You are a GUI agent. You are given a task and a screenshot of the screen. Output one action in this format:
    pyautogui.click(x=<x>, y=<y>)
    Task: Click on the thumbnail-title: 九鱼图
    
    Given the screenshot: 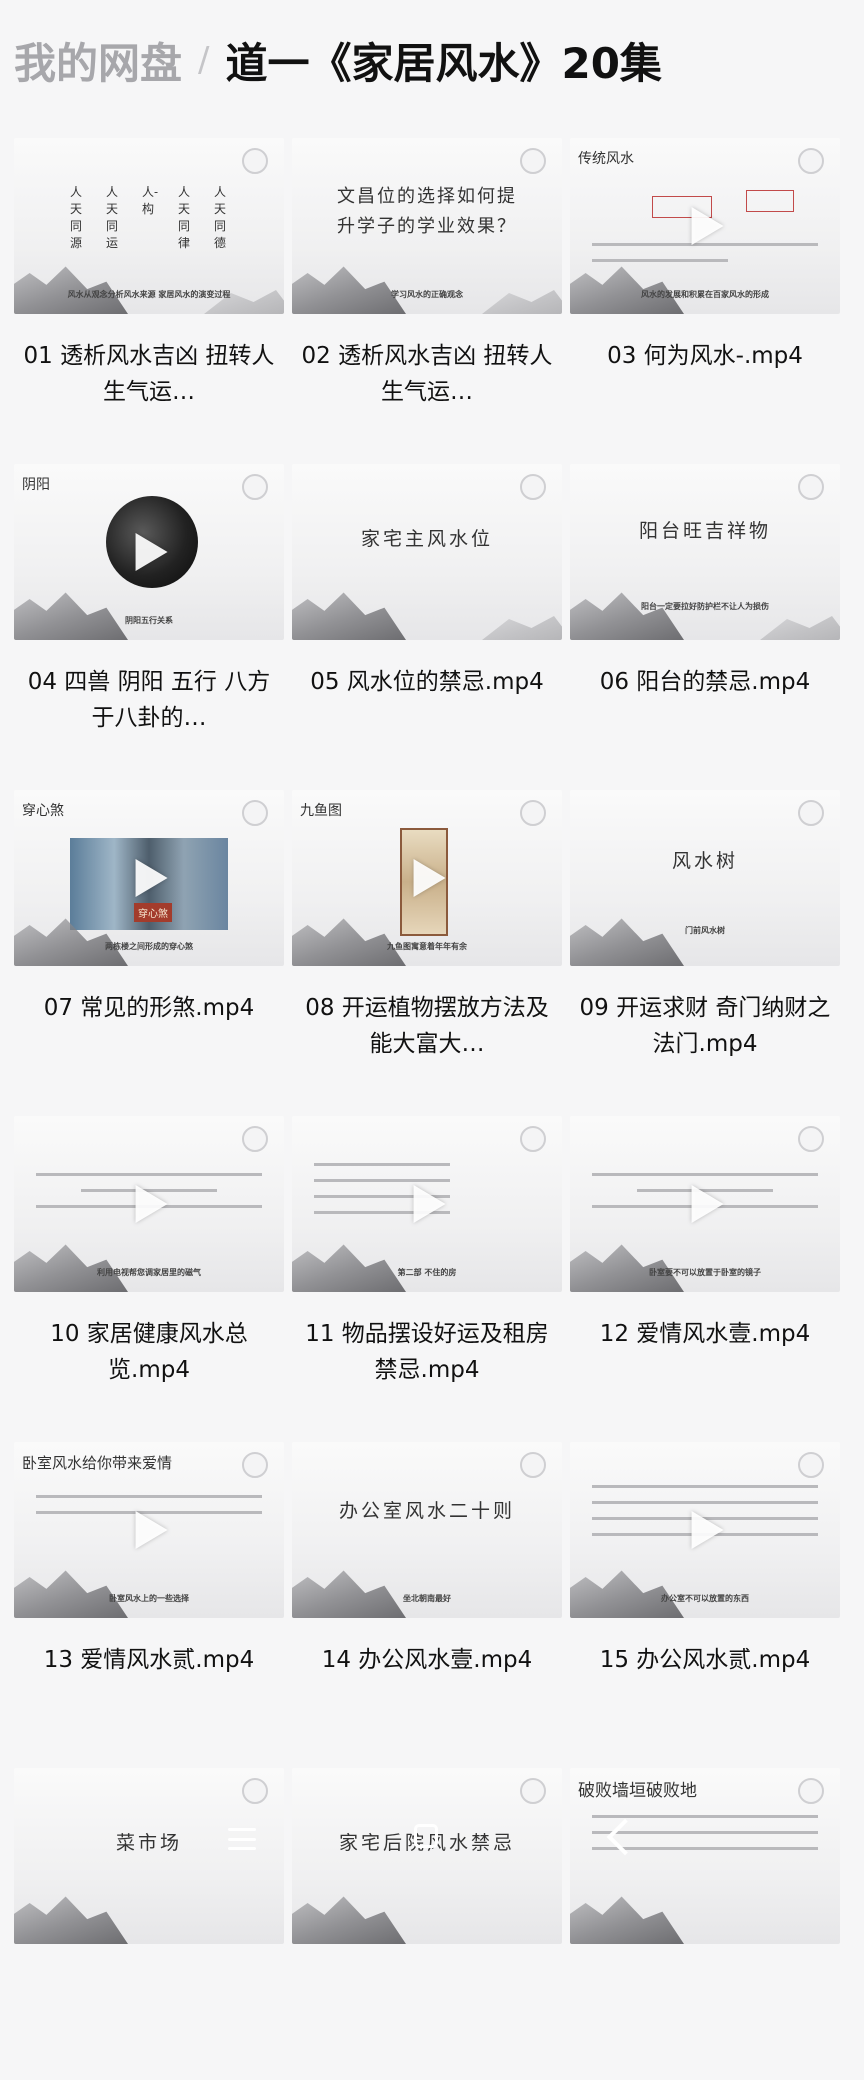 What is the action you would take?
    pyautogui.click(x=321, y=811)
    